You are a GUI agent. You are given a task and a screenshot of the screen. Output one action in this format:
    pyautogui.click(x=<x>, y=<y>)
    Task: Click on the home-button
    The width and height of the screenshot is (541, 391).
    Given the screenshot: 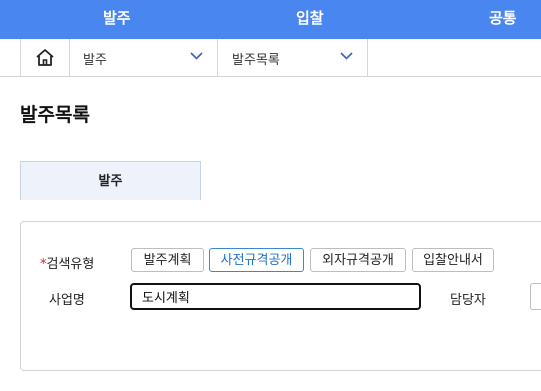 What is the action you would take?
    pyautogui.click(x=45, y=57)
    